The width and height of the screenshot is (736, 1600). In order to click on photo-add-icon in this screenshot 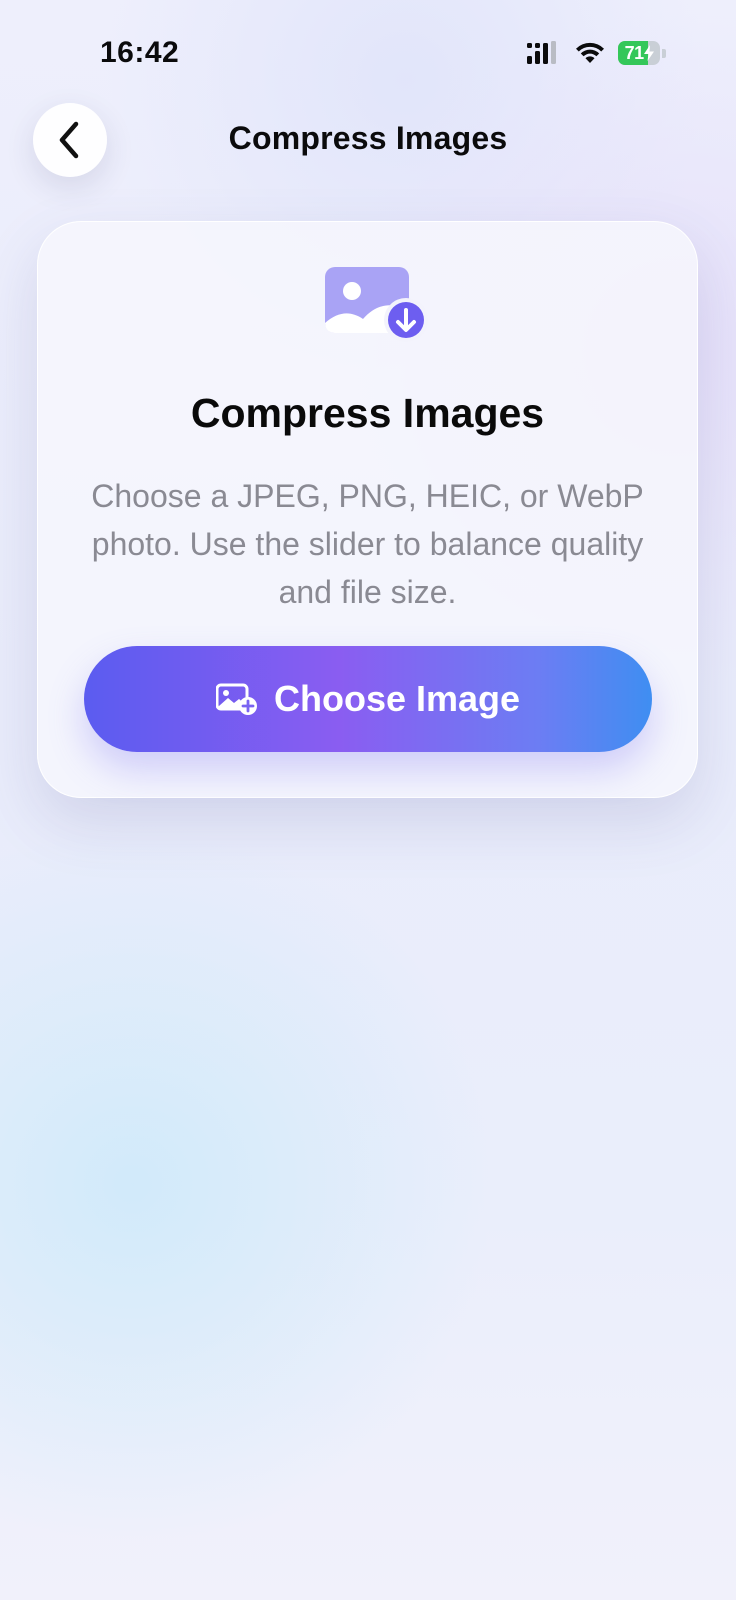, I will do `click(236, 699)`.